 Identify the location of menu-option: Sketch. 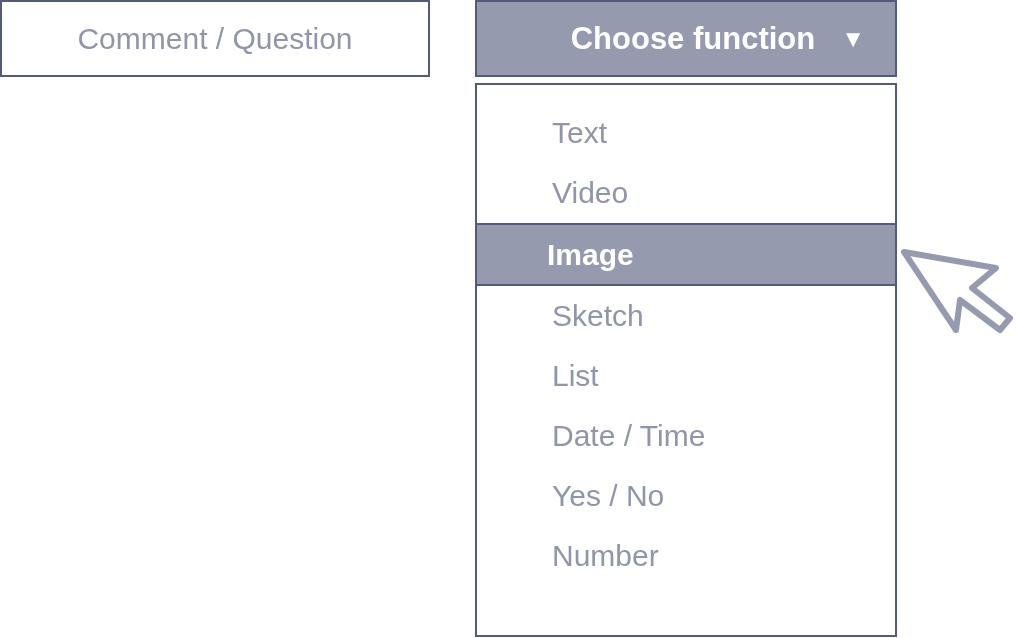
(686, 316).